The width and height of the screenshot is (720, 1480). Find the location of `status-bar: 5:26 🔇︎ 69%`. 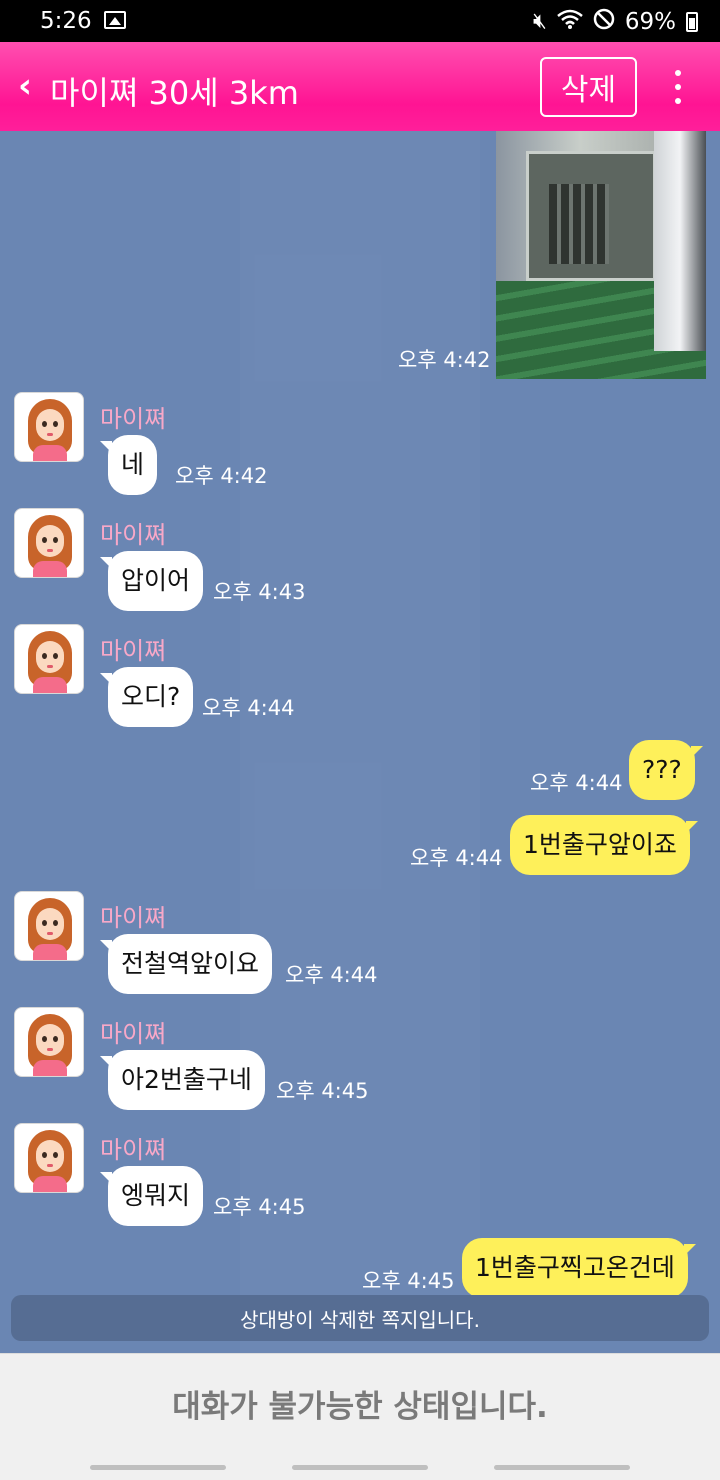

status-bar: 5:26 🔇︎ 69% is located at coordinates (360, 21).